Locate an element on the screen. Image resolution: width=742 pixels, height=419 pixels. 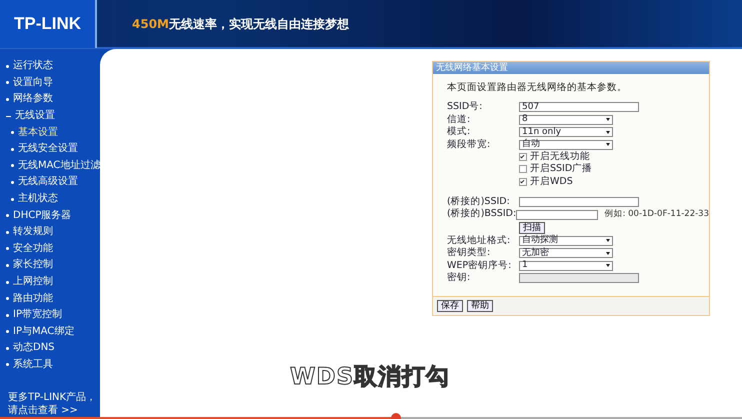
sidebar-subitem: 无线MAC地址过滤 is located at coordinates (50, 166).